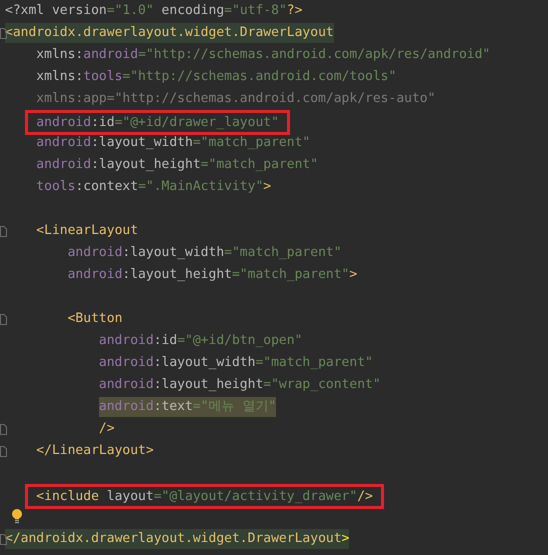  What do you see at coordinates (106, 429) in the screenshot?
I see `code-line: />` at bounding box center [106, 429].